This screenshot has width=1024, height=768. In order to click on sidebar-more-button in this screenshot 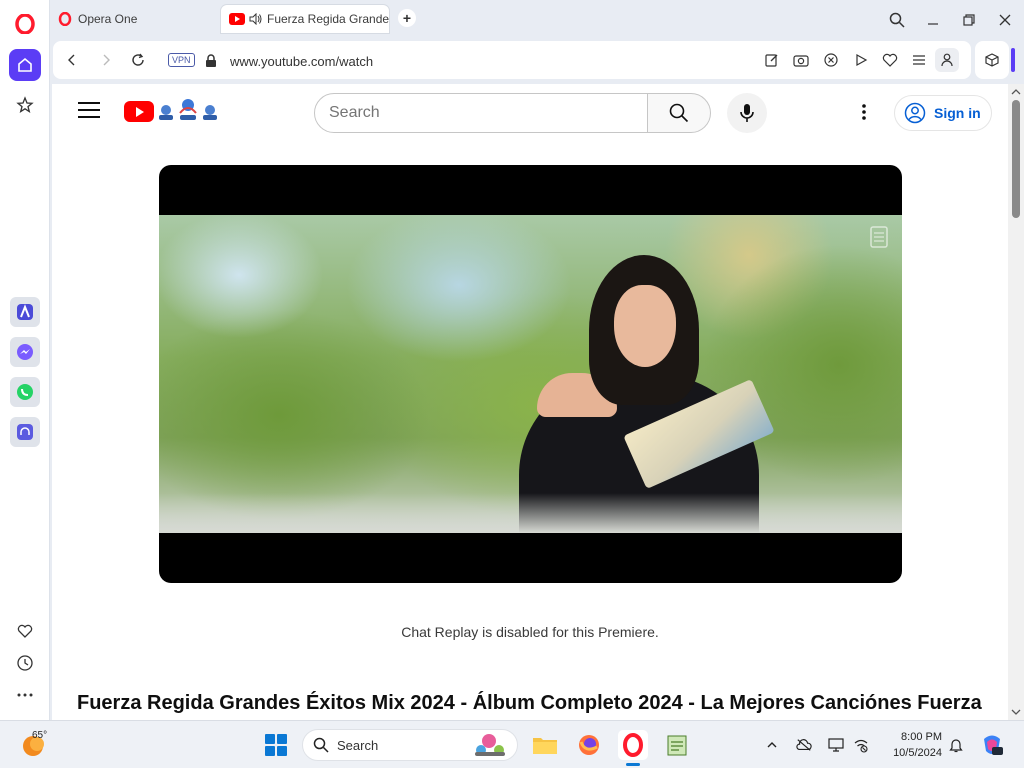, I will do `click(25, 695)`.